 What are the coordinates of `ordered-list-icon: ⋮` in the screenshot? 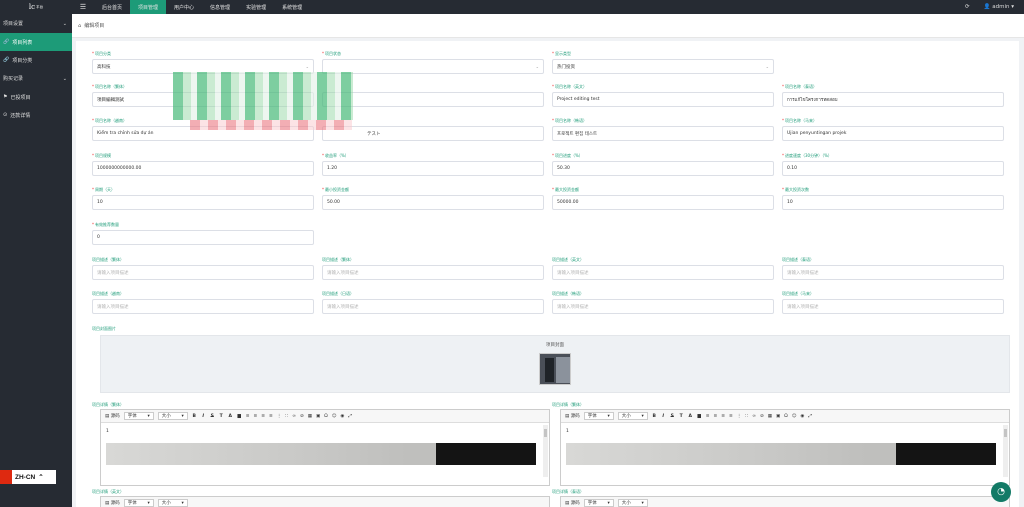 It's located at (279, 416).